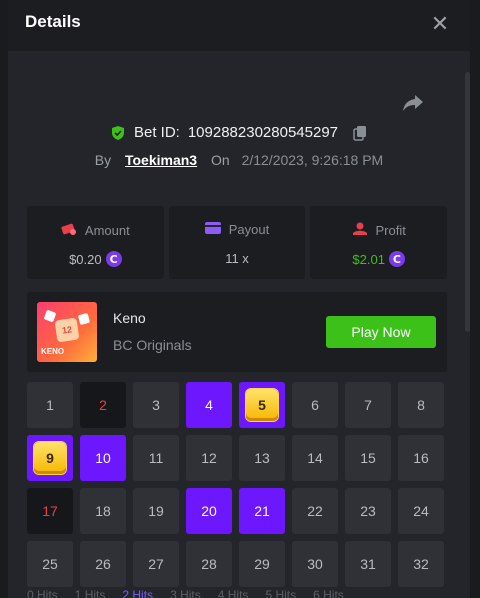 The height and width of the screenshot is (598, 480). What do you see at coordinates (467, 202) in the screenshot?
I see `scrollbar` at bounding box center [467, 202].